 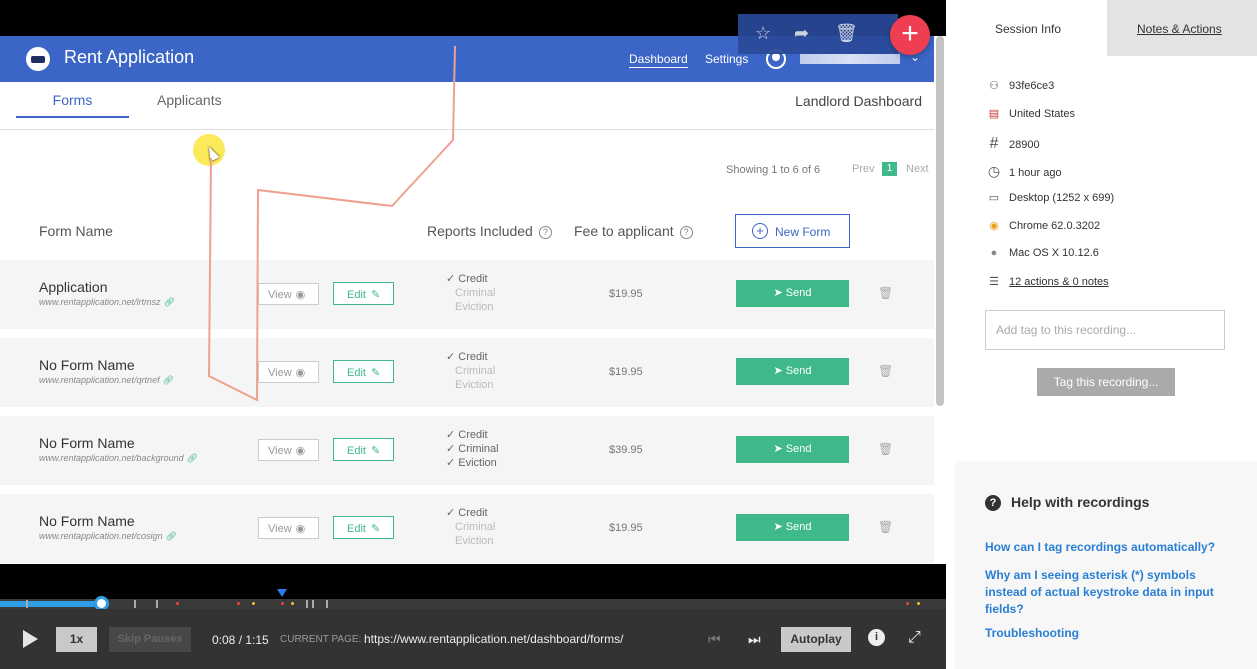 I want to click on fee-value: $39.95, so click(x=626, y=450).